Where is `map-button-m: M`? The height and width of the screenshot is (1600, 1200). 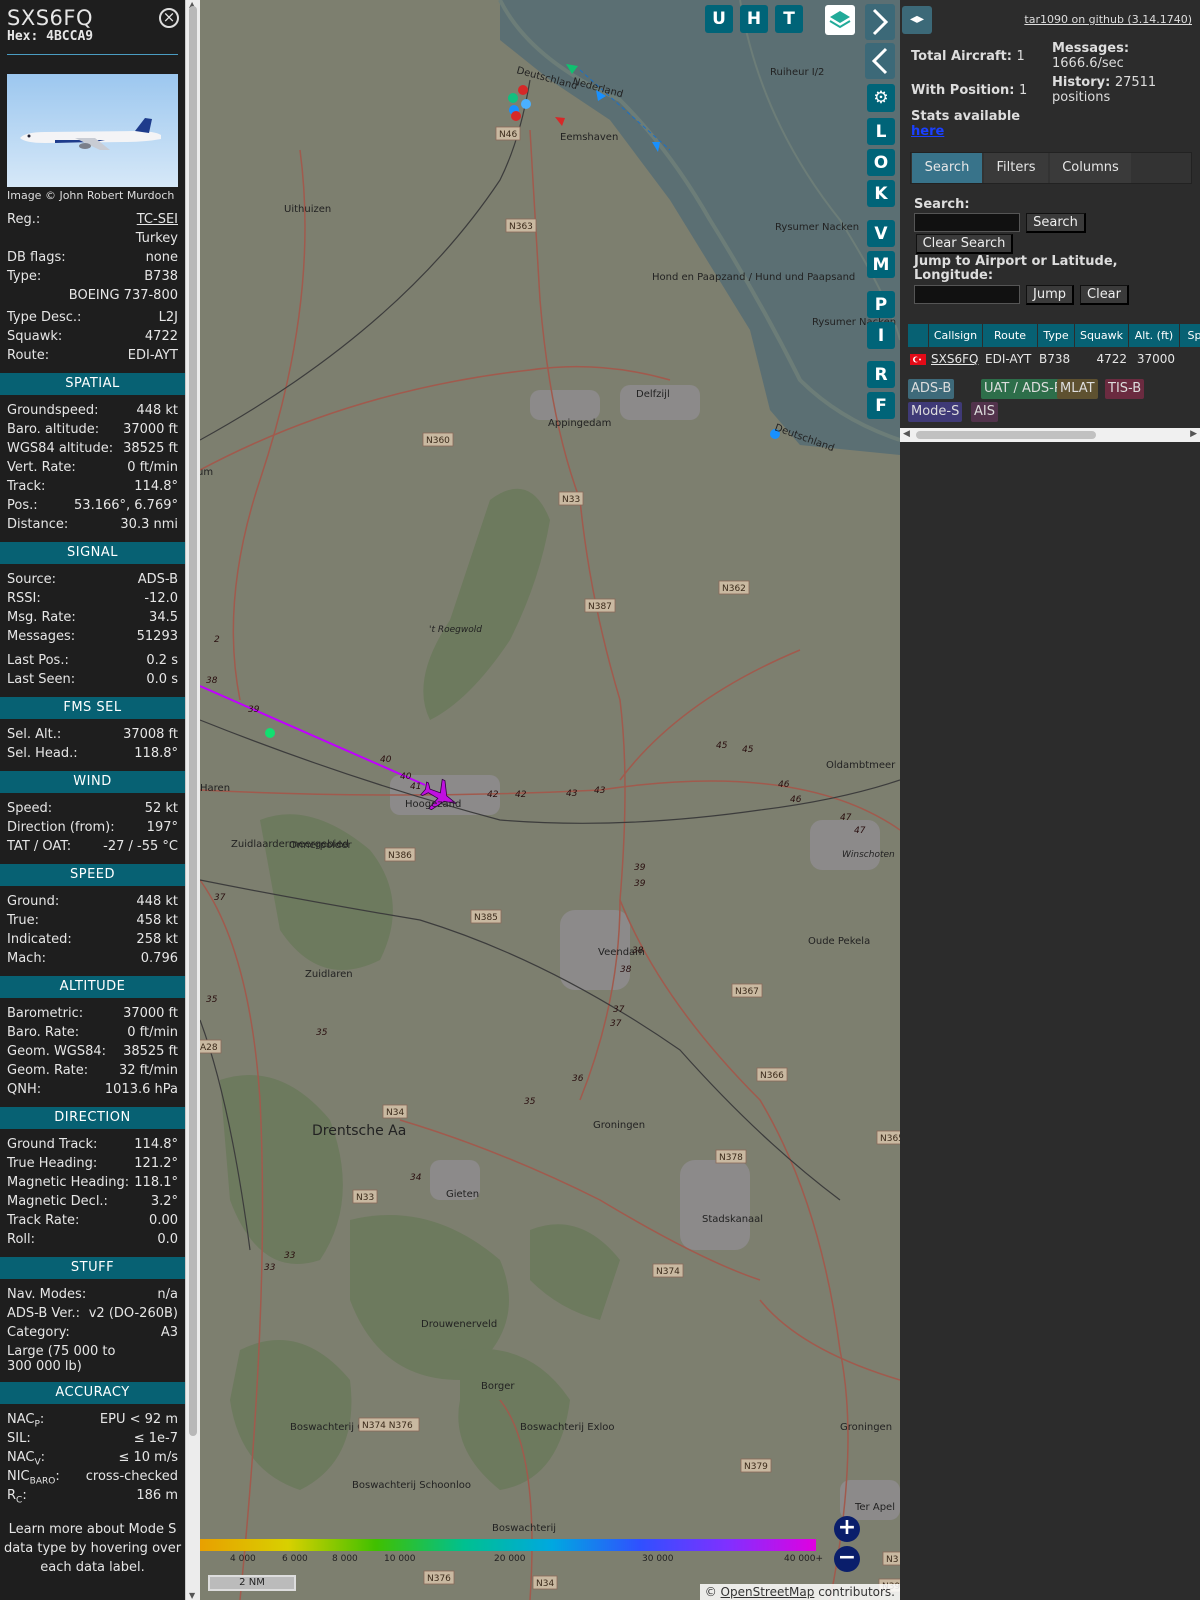
map-button-m: M is located at coordinates (881, 264).